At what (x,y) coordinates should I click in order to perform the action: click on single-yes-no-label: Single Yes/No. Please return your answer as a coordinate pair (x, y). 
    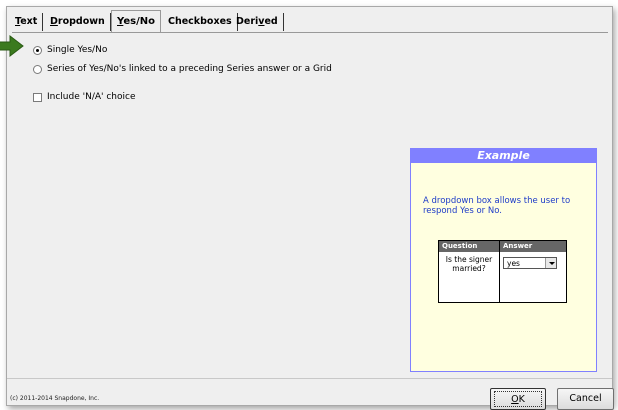
    Looking at the image, I should click on (77, 50).